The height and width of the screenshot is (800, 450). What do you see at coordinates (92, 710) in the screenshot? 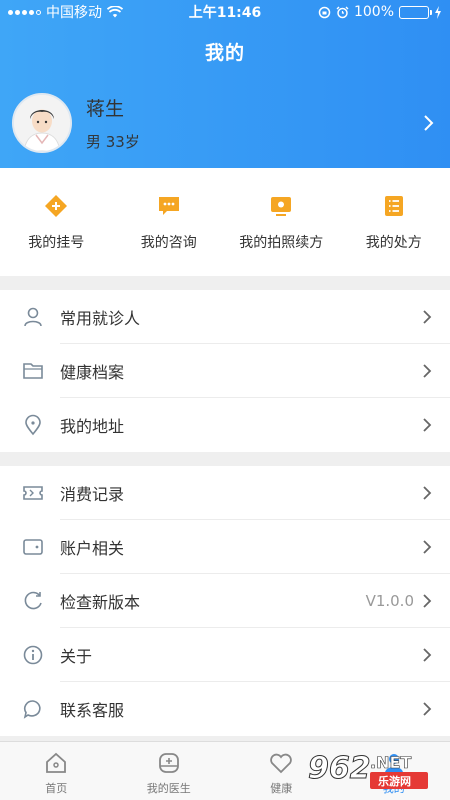
I see `menu-item-label: 联系客服` at bounding box center [92, 710].